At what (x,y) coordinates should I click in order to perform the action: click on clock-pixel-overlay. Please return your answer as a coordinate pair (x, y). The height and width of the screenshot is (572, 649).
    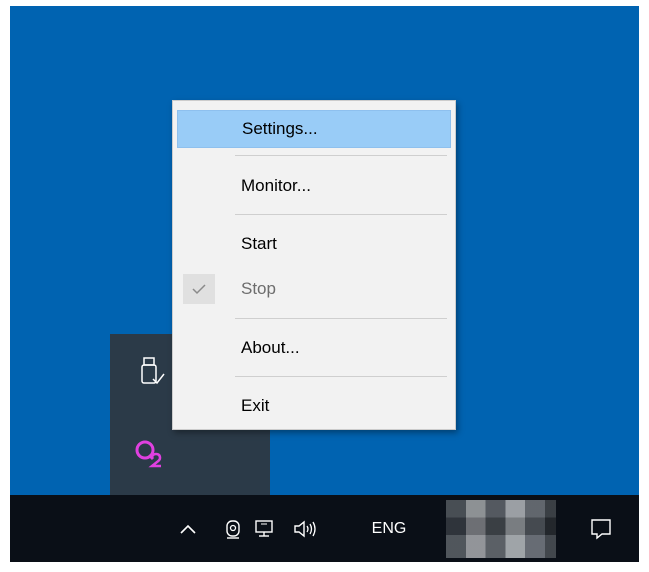
    Looking at the image, I should click on (501, 529).